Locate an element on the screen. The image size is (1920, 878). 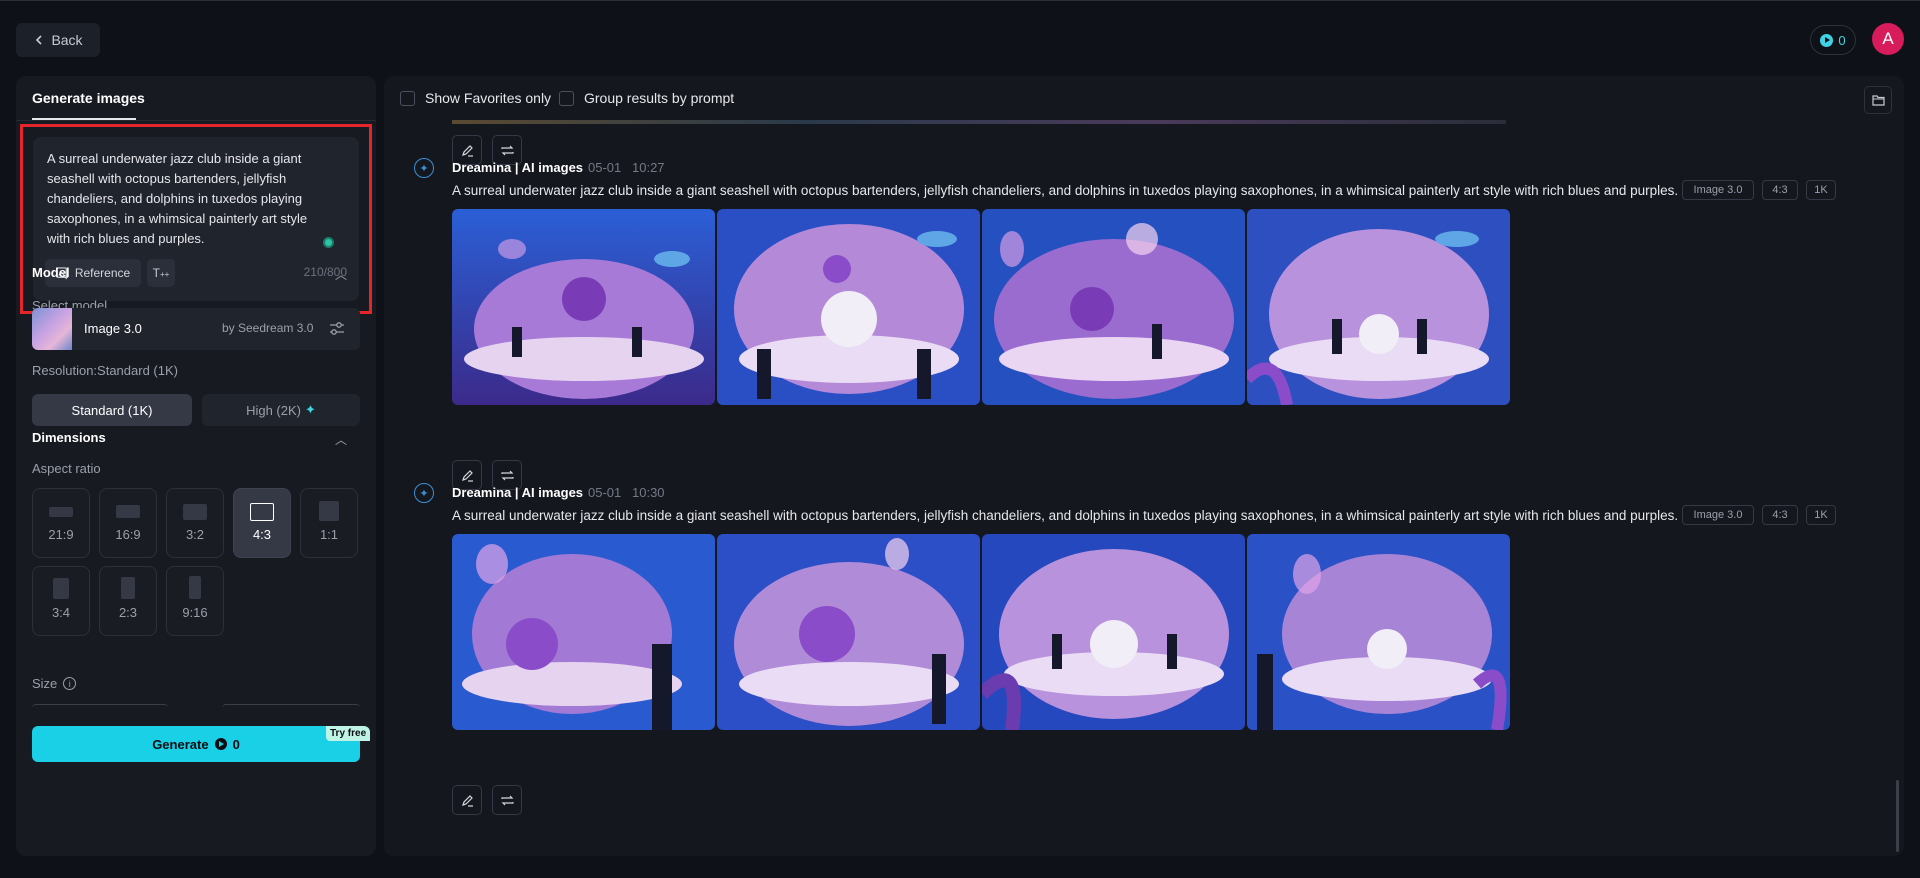
group-by-prompt-label: Group results by prompt is located at coordinates (659, 98).